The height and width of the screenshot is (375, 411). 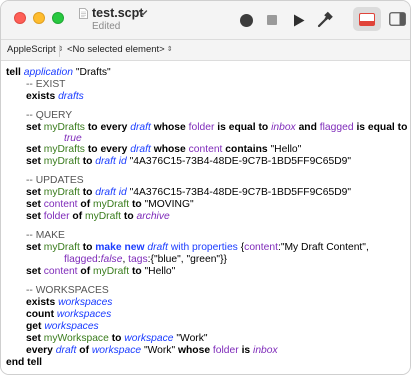 I want to click on code-comment: -- UPDATES, so click(x=55, y=180).